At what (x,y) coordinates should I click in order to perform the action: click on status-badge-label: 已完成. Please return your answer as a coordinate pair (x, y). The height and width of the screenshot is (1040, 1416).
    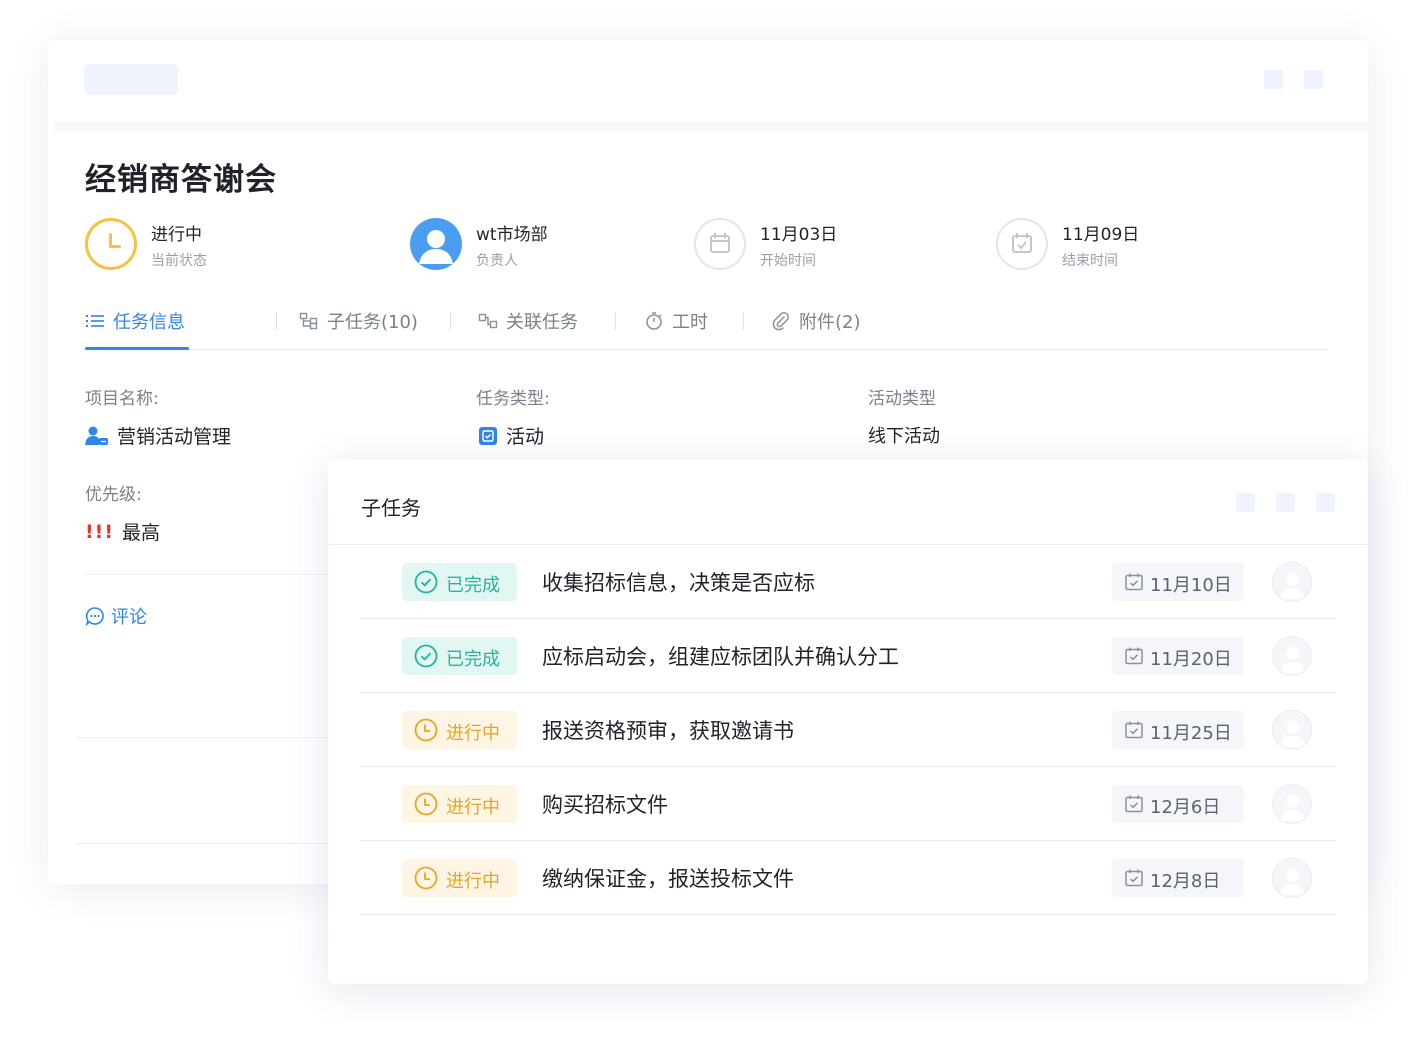
    Looking at the image, I should click on (473, 659).